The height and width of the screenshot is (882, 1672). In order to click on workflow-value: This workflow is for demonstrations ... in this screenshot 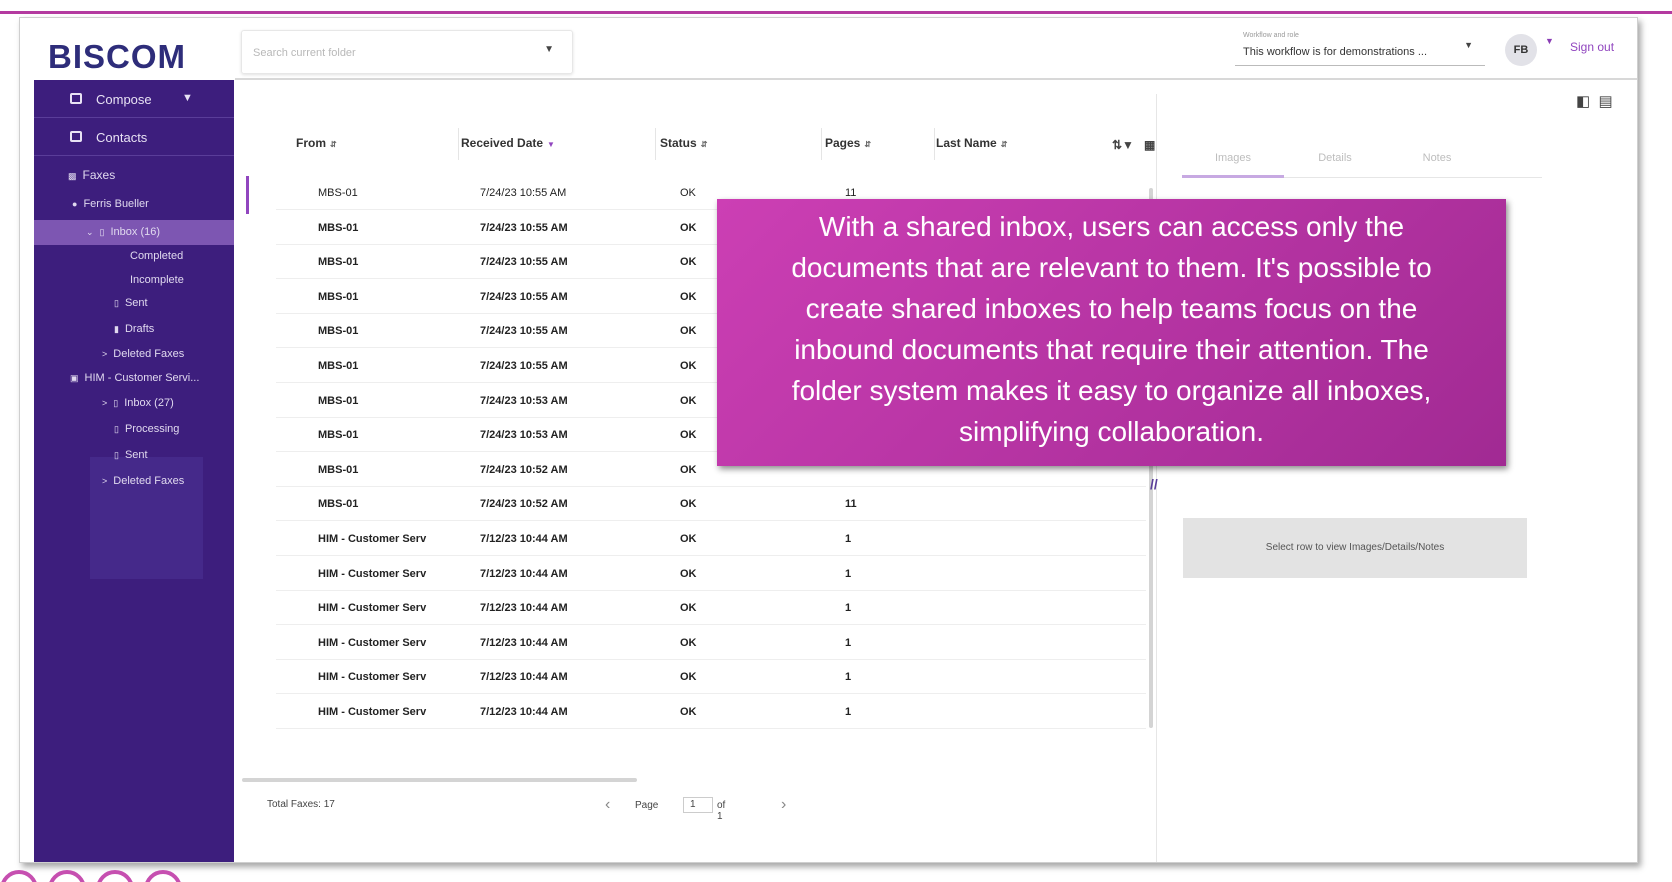, I will do `click(1335, 52)`.